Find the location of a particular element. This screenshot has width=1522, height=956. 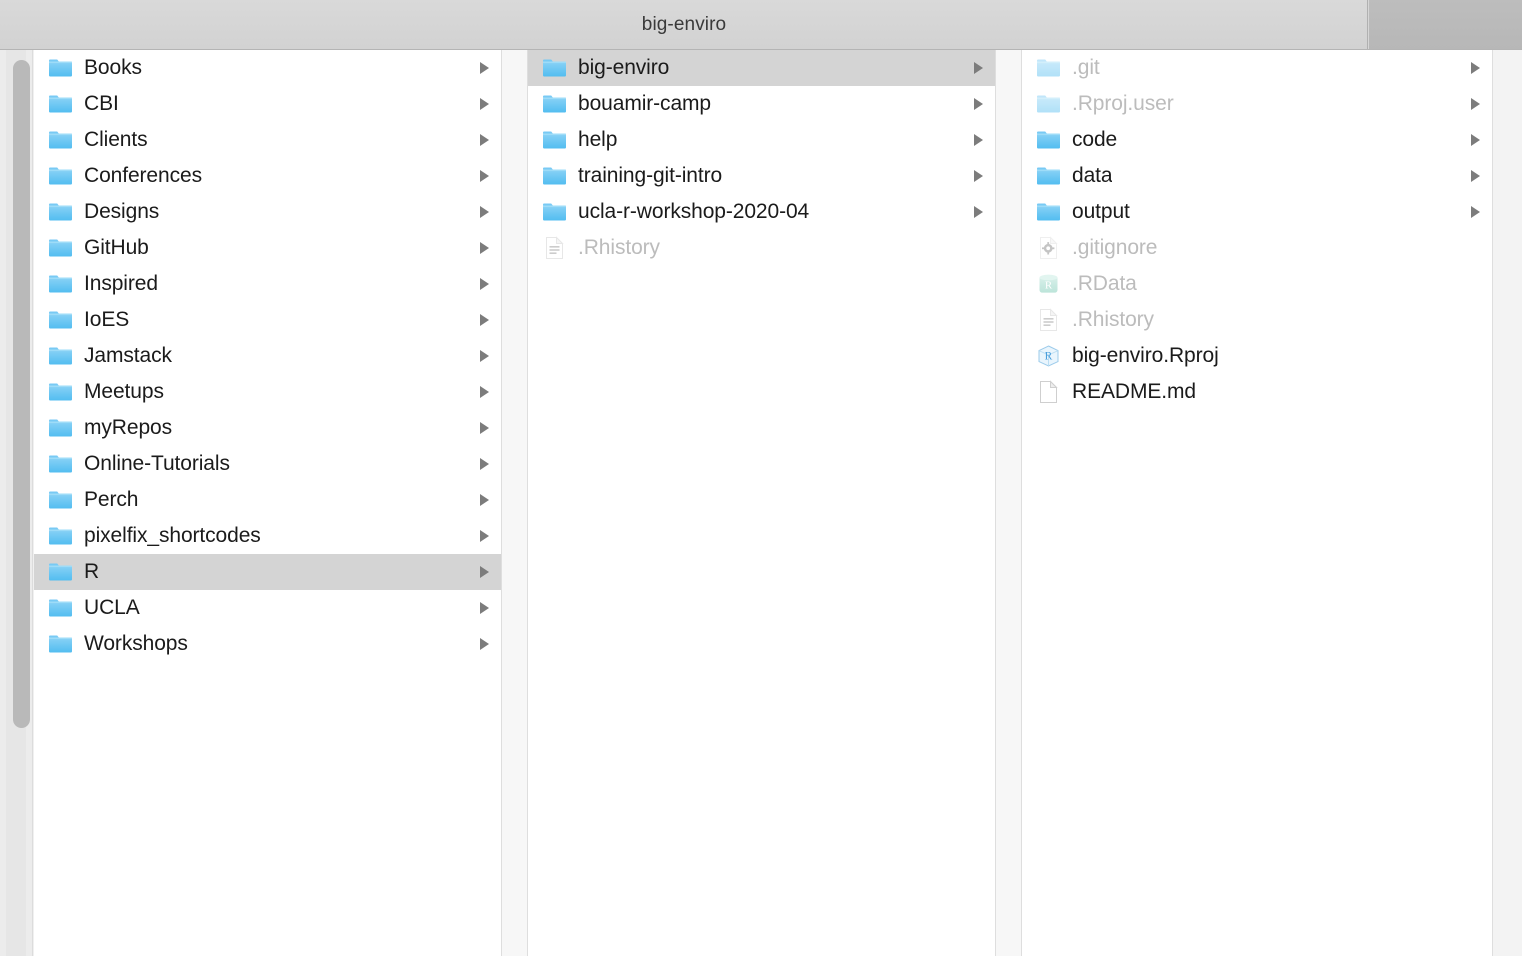

folder-row: IoES is located at coordinates (267, 320).